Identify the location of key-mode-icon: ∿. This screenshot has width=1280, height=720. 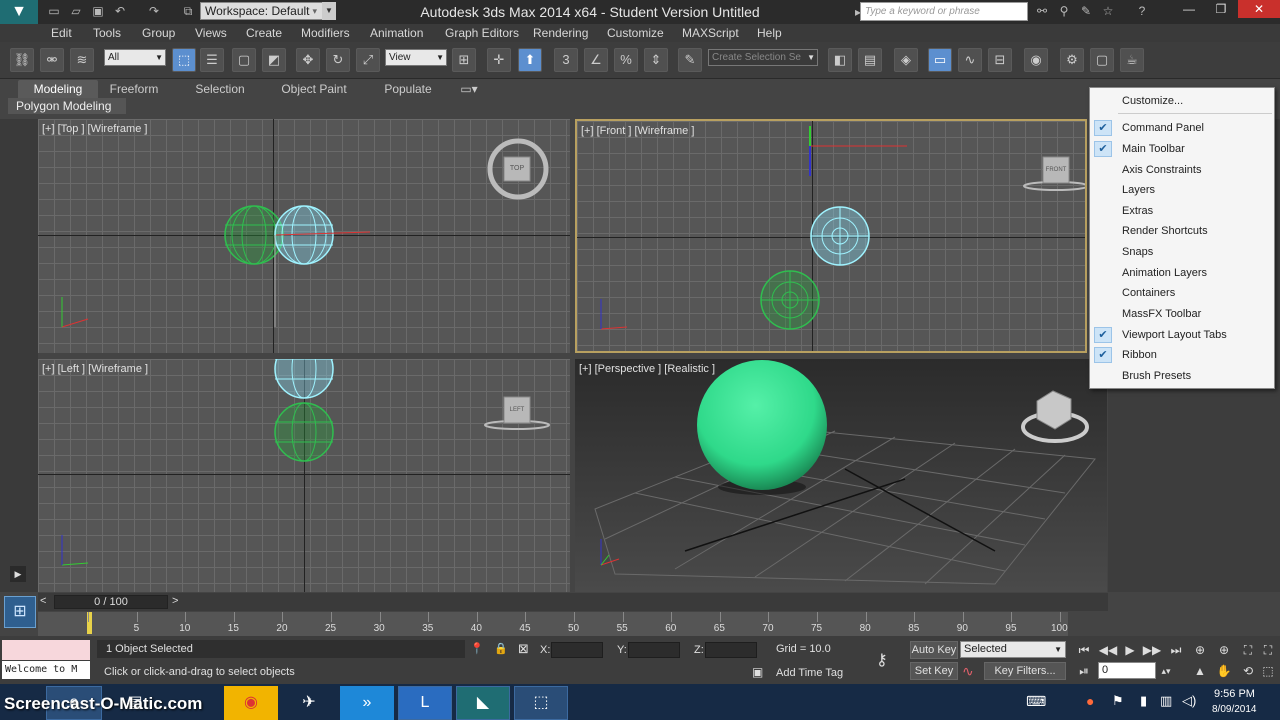
(968, 671).